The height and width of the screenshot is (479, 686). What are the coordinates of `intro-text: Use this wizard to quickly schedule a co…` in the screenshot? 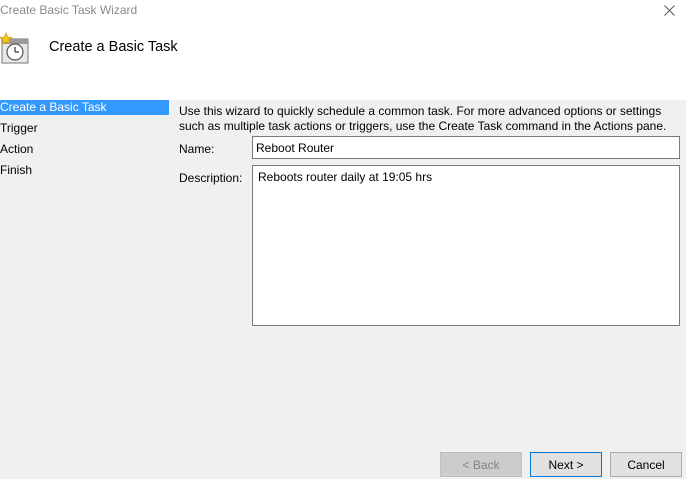 It's located at (429, 119).